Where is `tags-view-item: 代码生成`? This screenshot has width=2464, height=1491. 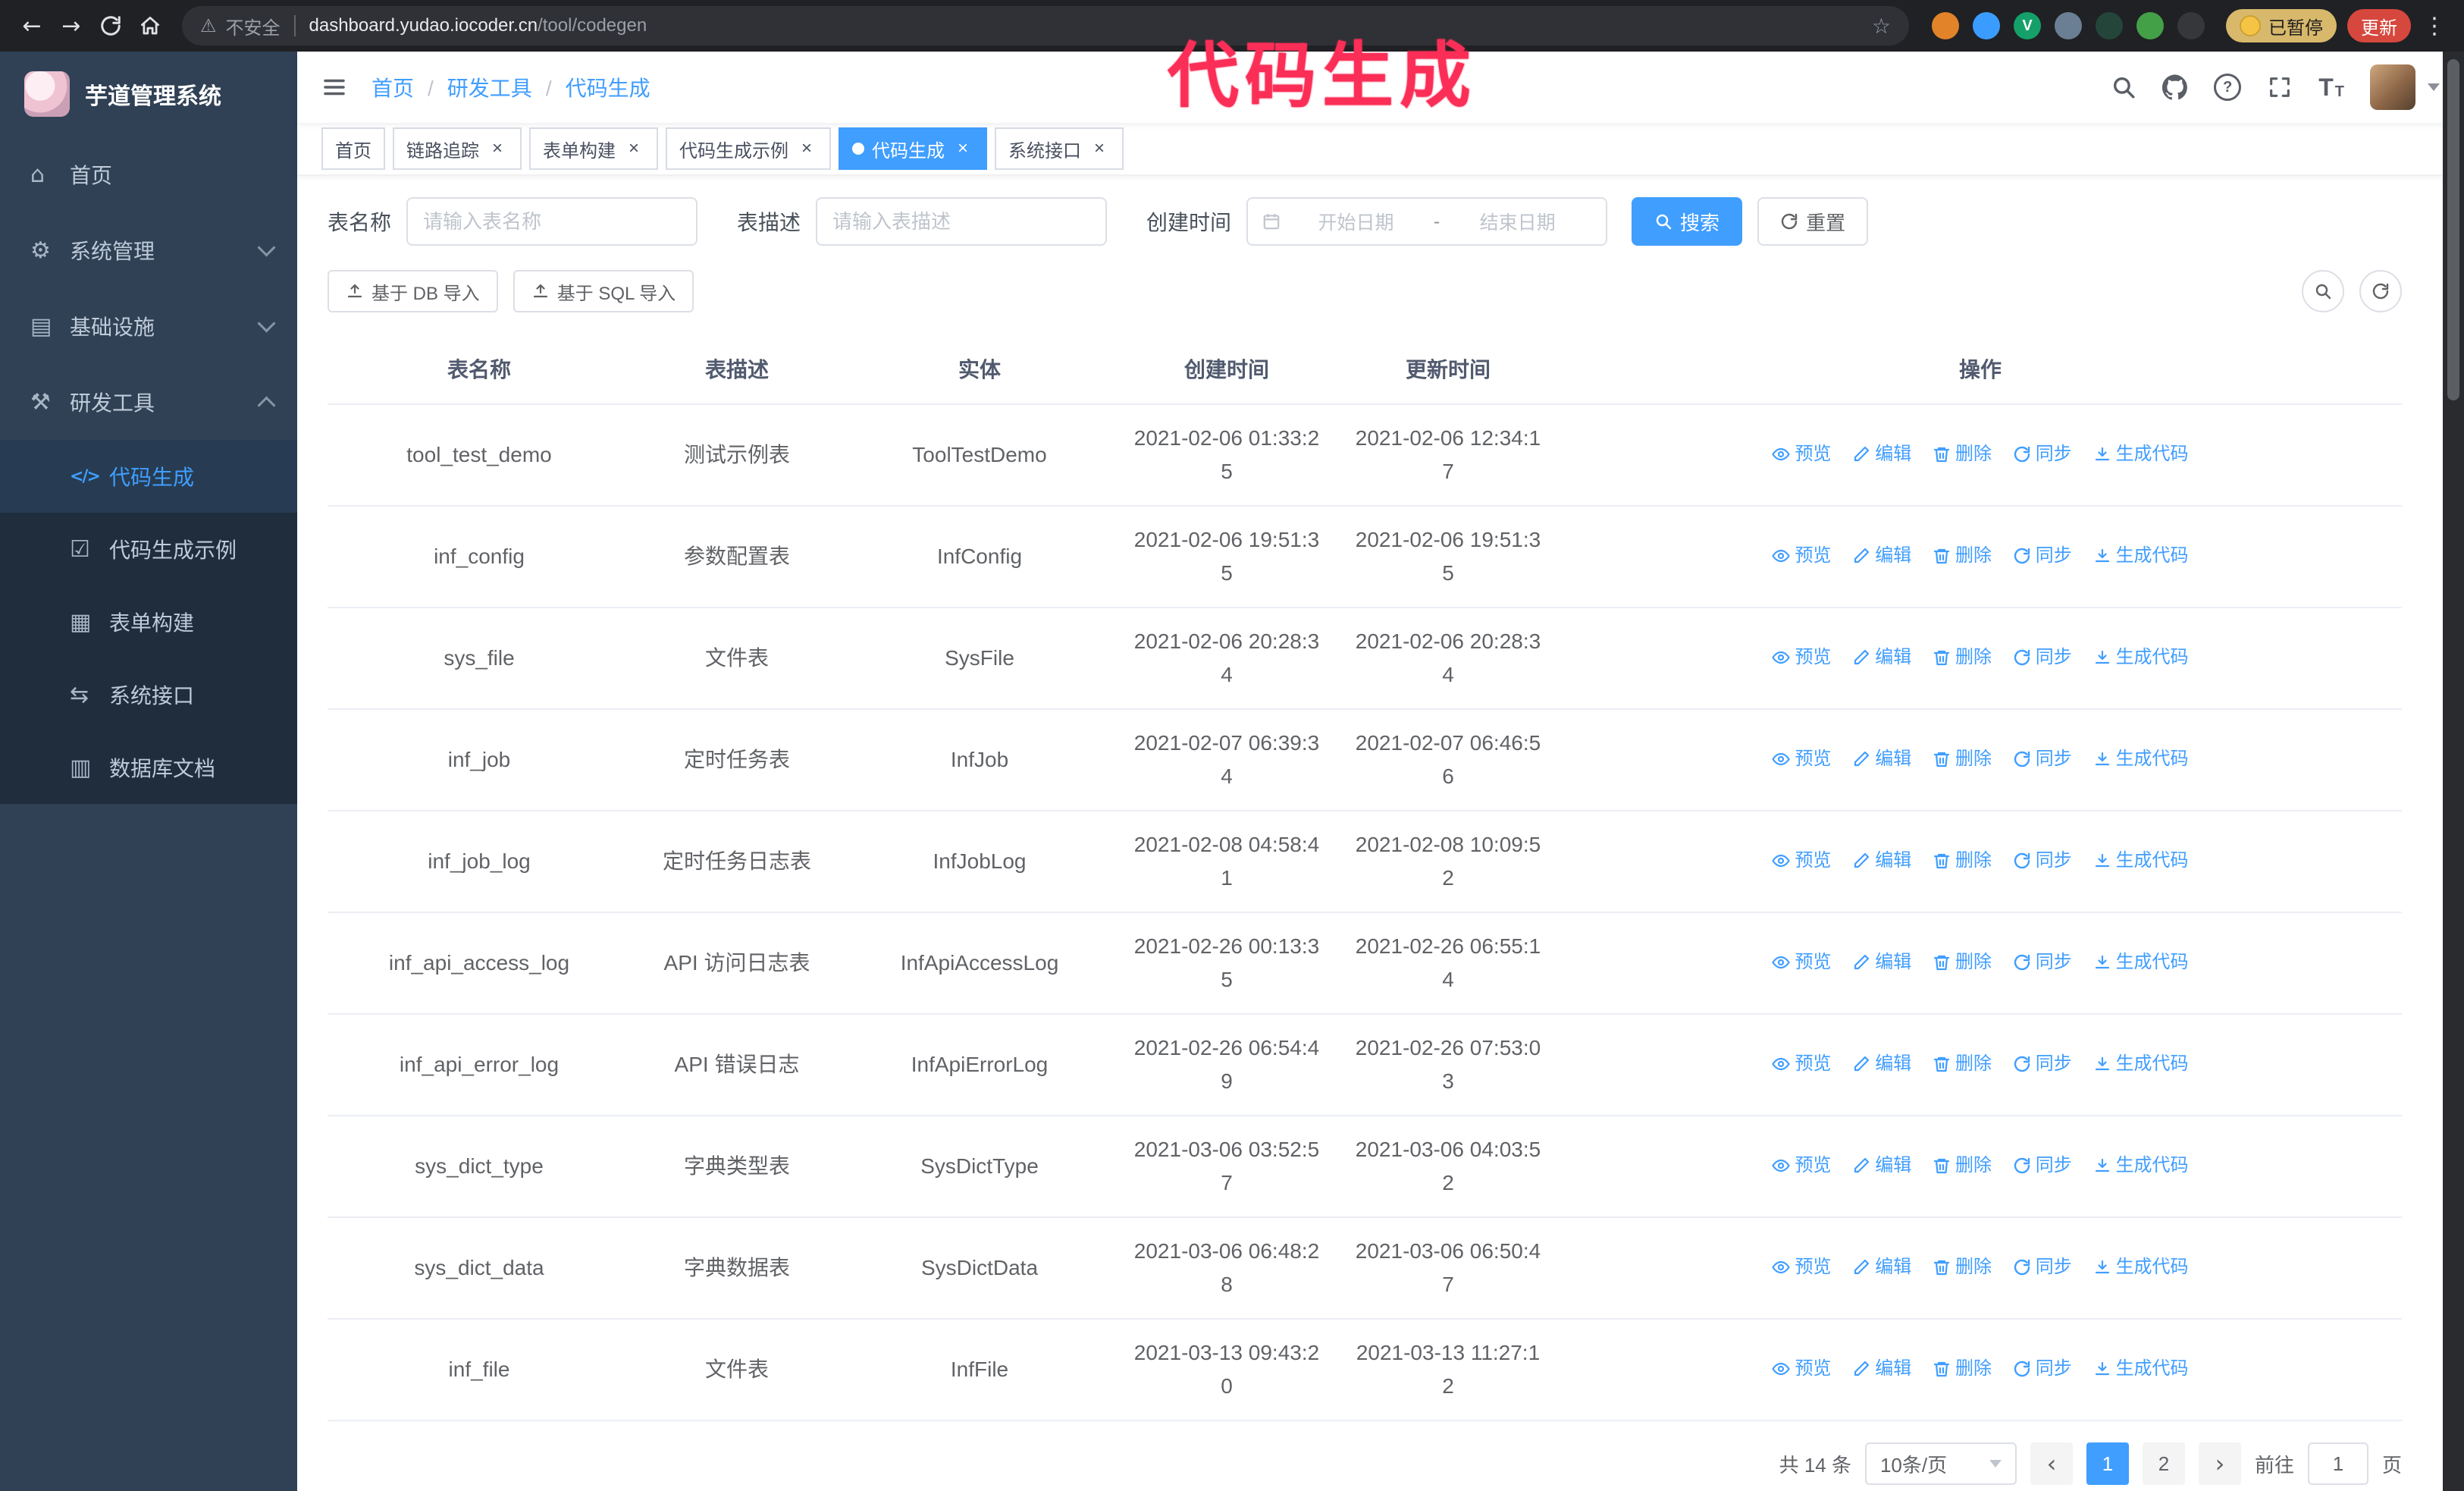
tags-view-item: 代码生成 is located at coordinates (913, 148).